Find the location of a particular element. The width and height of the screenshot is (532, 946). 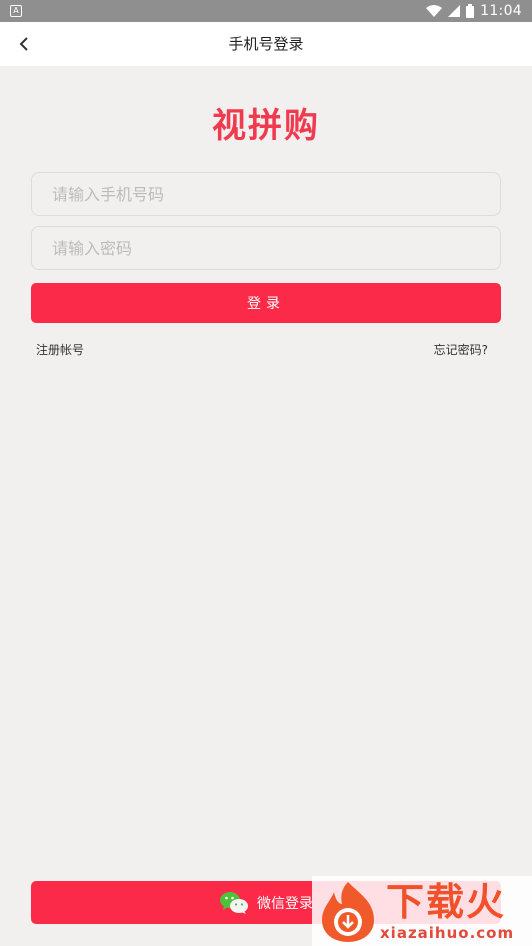

watermark: 下载火 xiazaihuo.com is located at coordinates (422, 911).